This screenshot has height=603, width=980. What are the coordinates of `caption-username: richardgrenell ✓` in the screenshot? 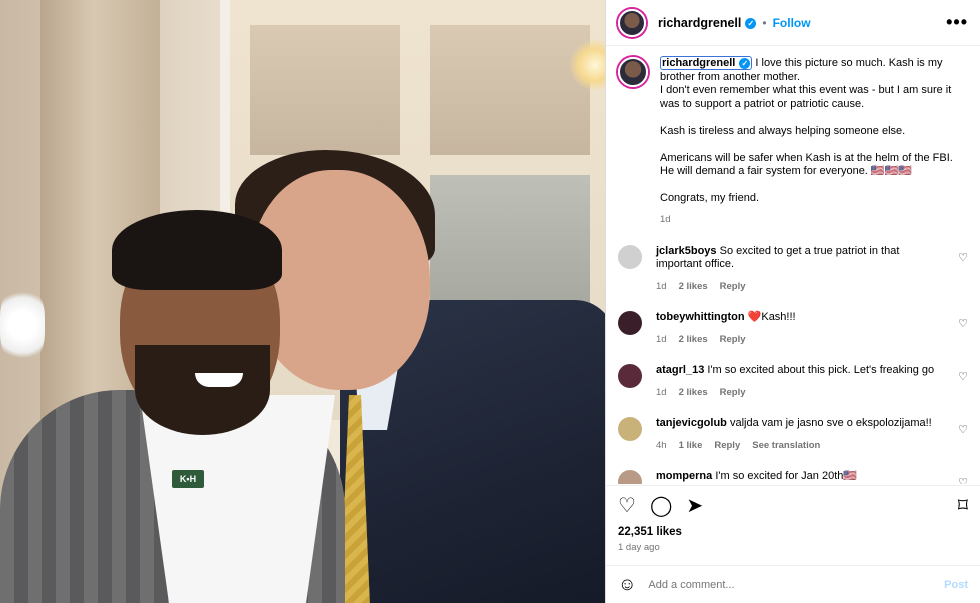 It's located at (706, 63).